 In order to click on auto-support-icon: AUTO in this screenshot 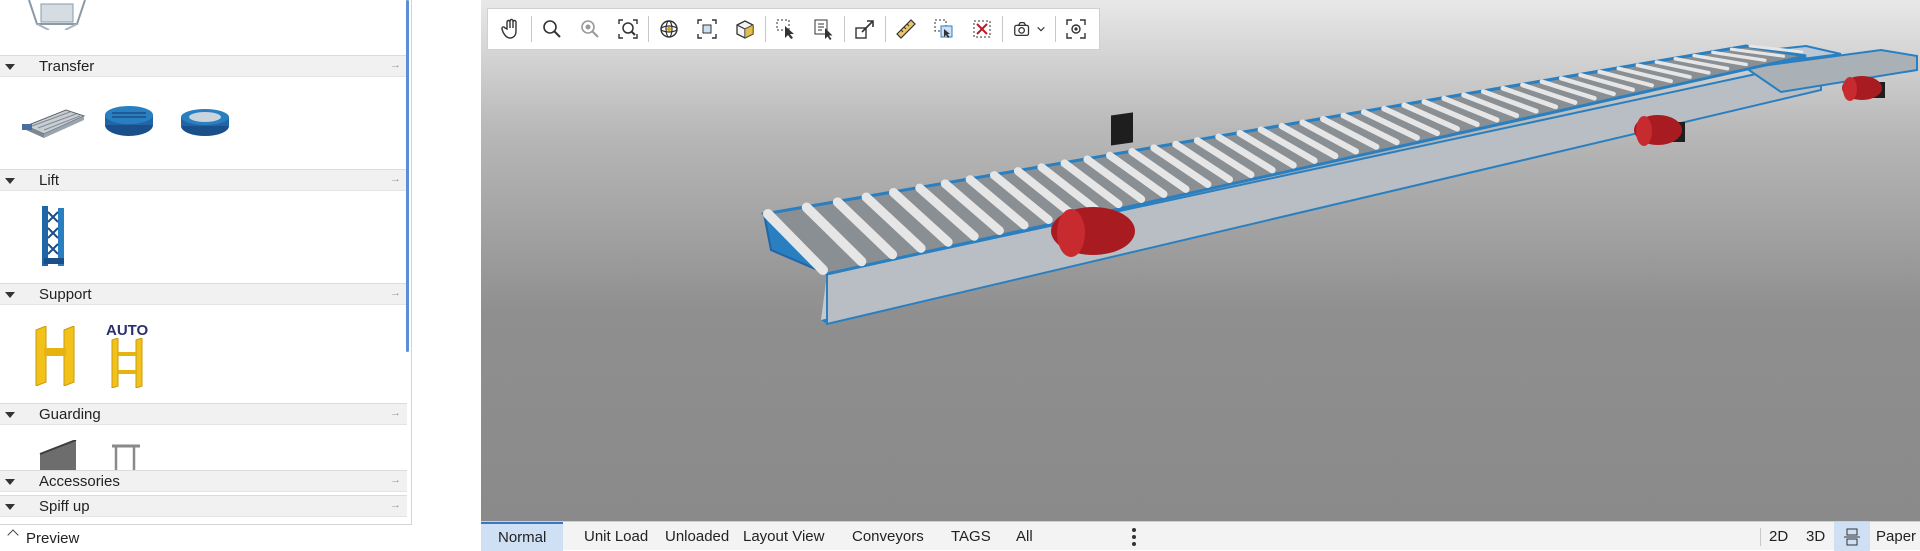, I will do `click(129, 355)`.